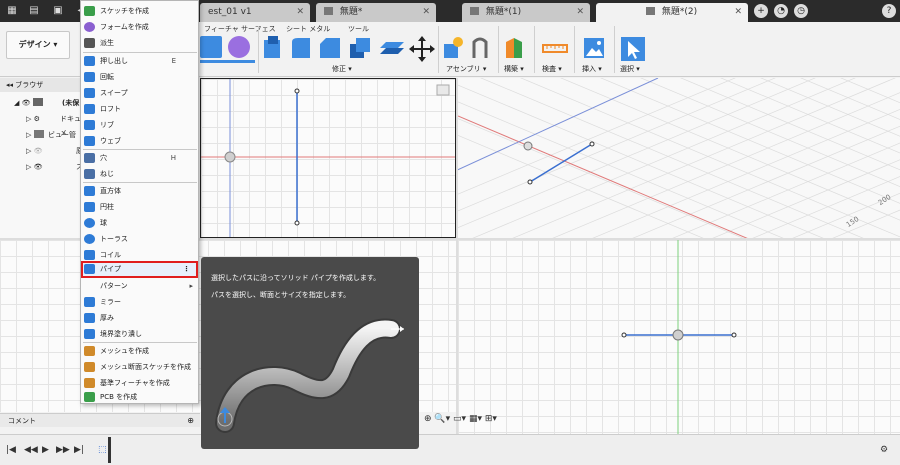 This screenshot has width=900, height=465. What do you see at coordinates (41, 124) in the screenshot?
I see `tree-item-document-settings: ▷ ⚙ ドキュメ` at bounding box center [41, 124].